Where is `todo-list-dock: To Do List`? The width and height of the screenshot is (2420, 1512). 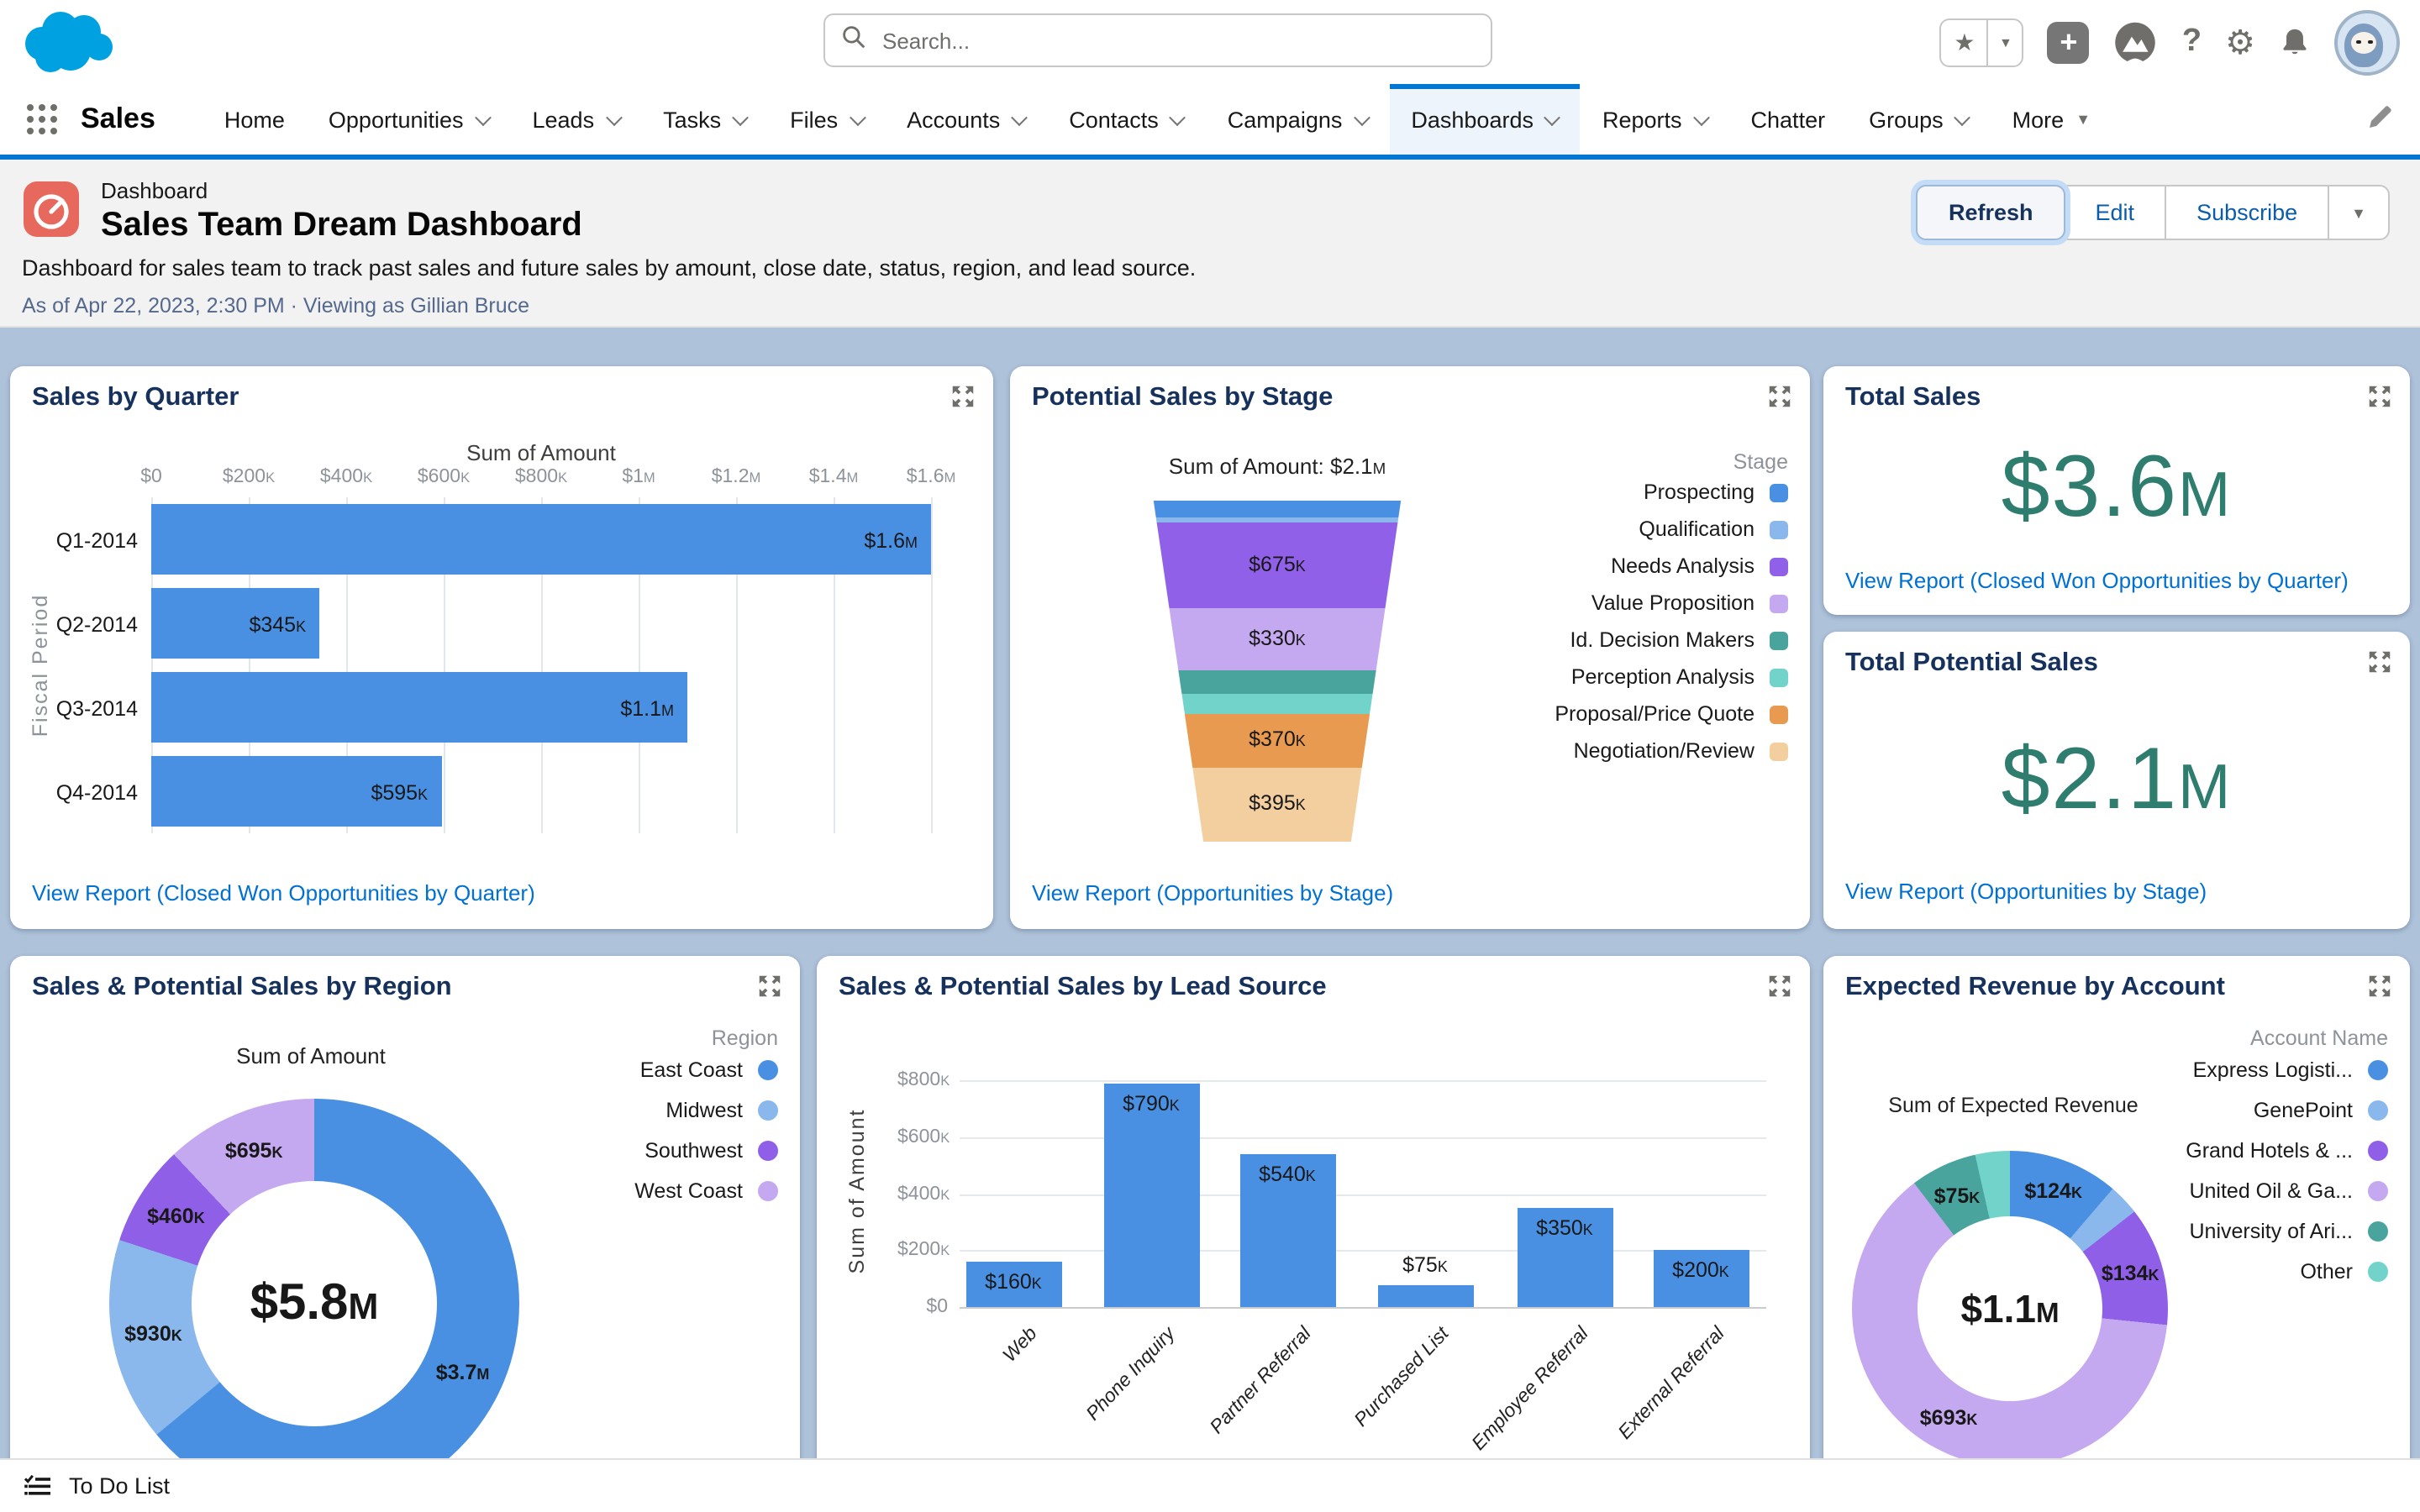 todo-list-dock: To Do List is located at coordinates (1210, 1485).